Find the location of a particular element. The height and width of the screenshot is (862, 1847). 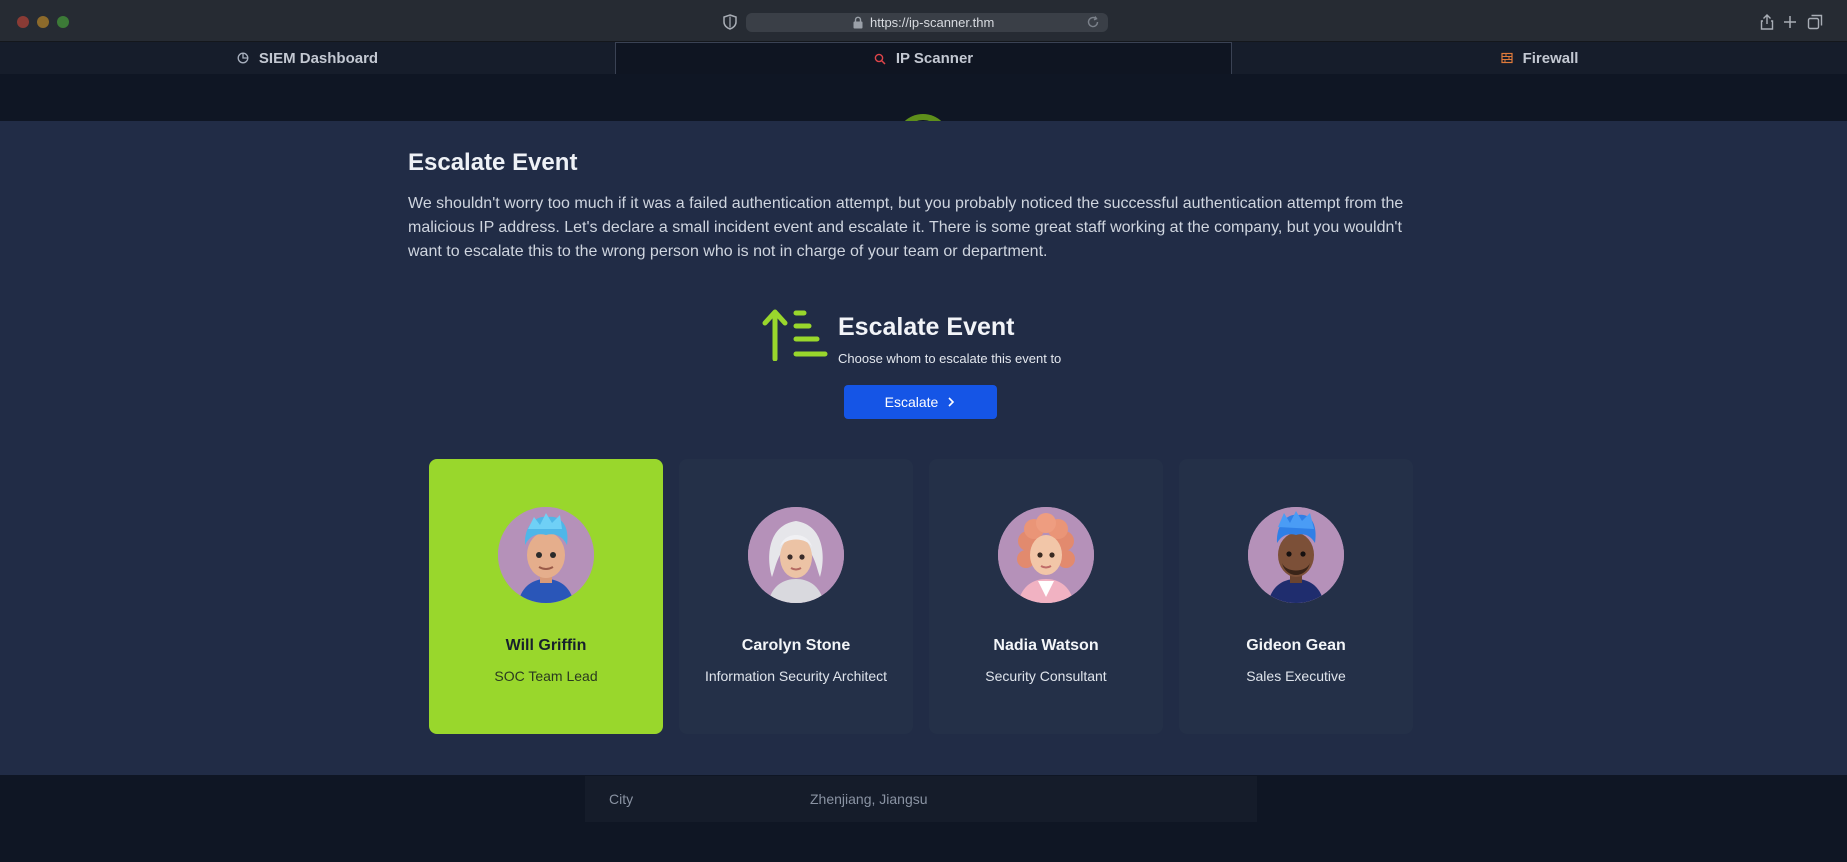

tab-ip-scanner: IP Scanner is located at coordinates (924, 58).